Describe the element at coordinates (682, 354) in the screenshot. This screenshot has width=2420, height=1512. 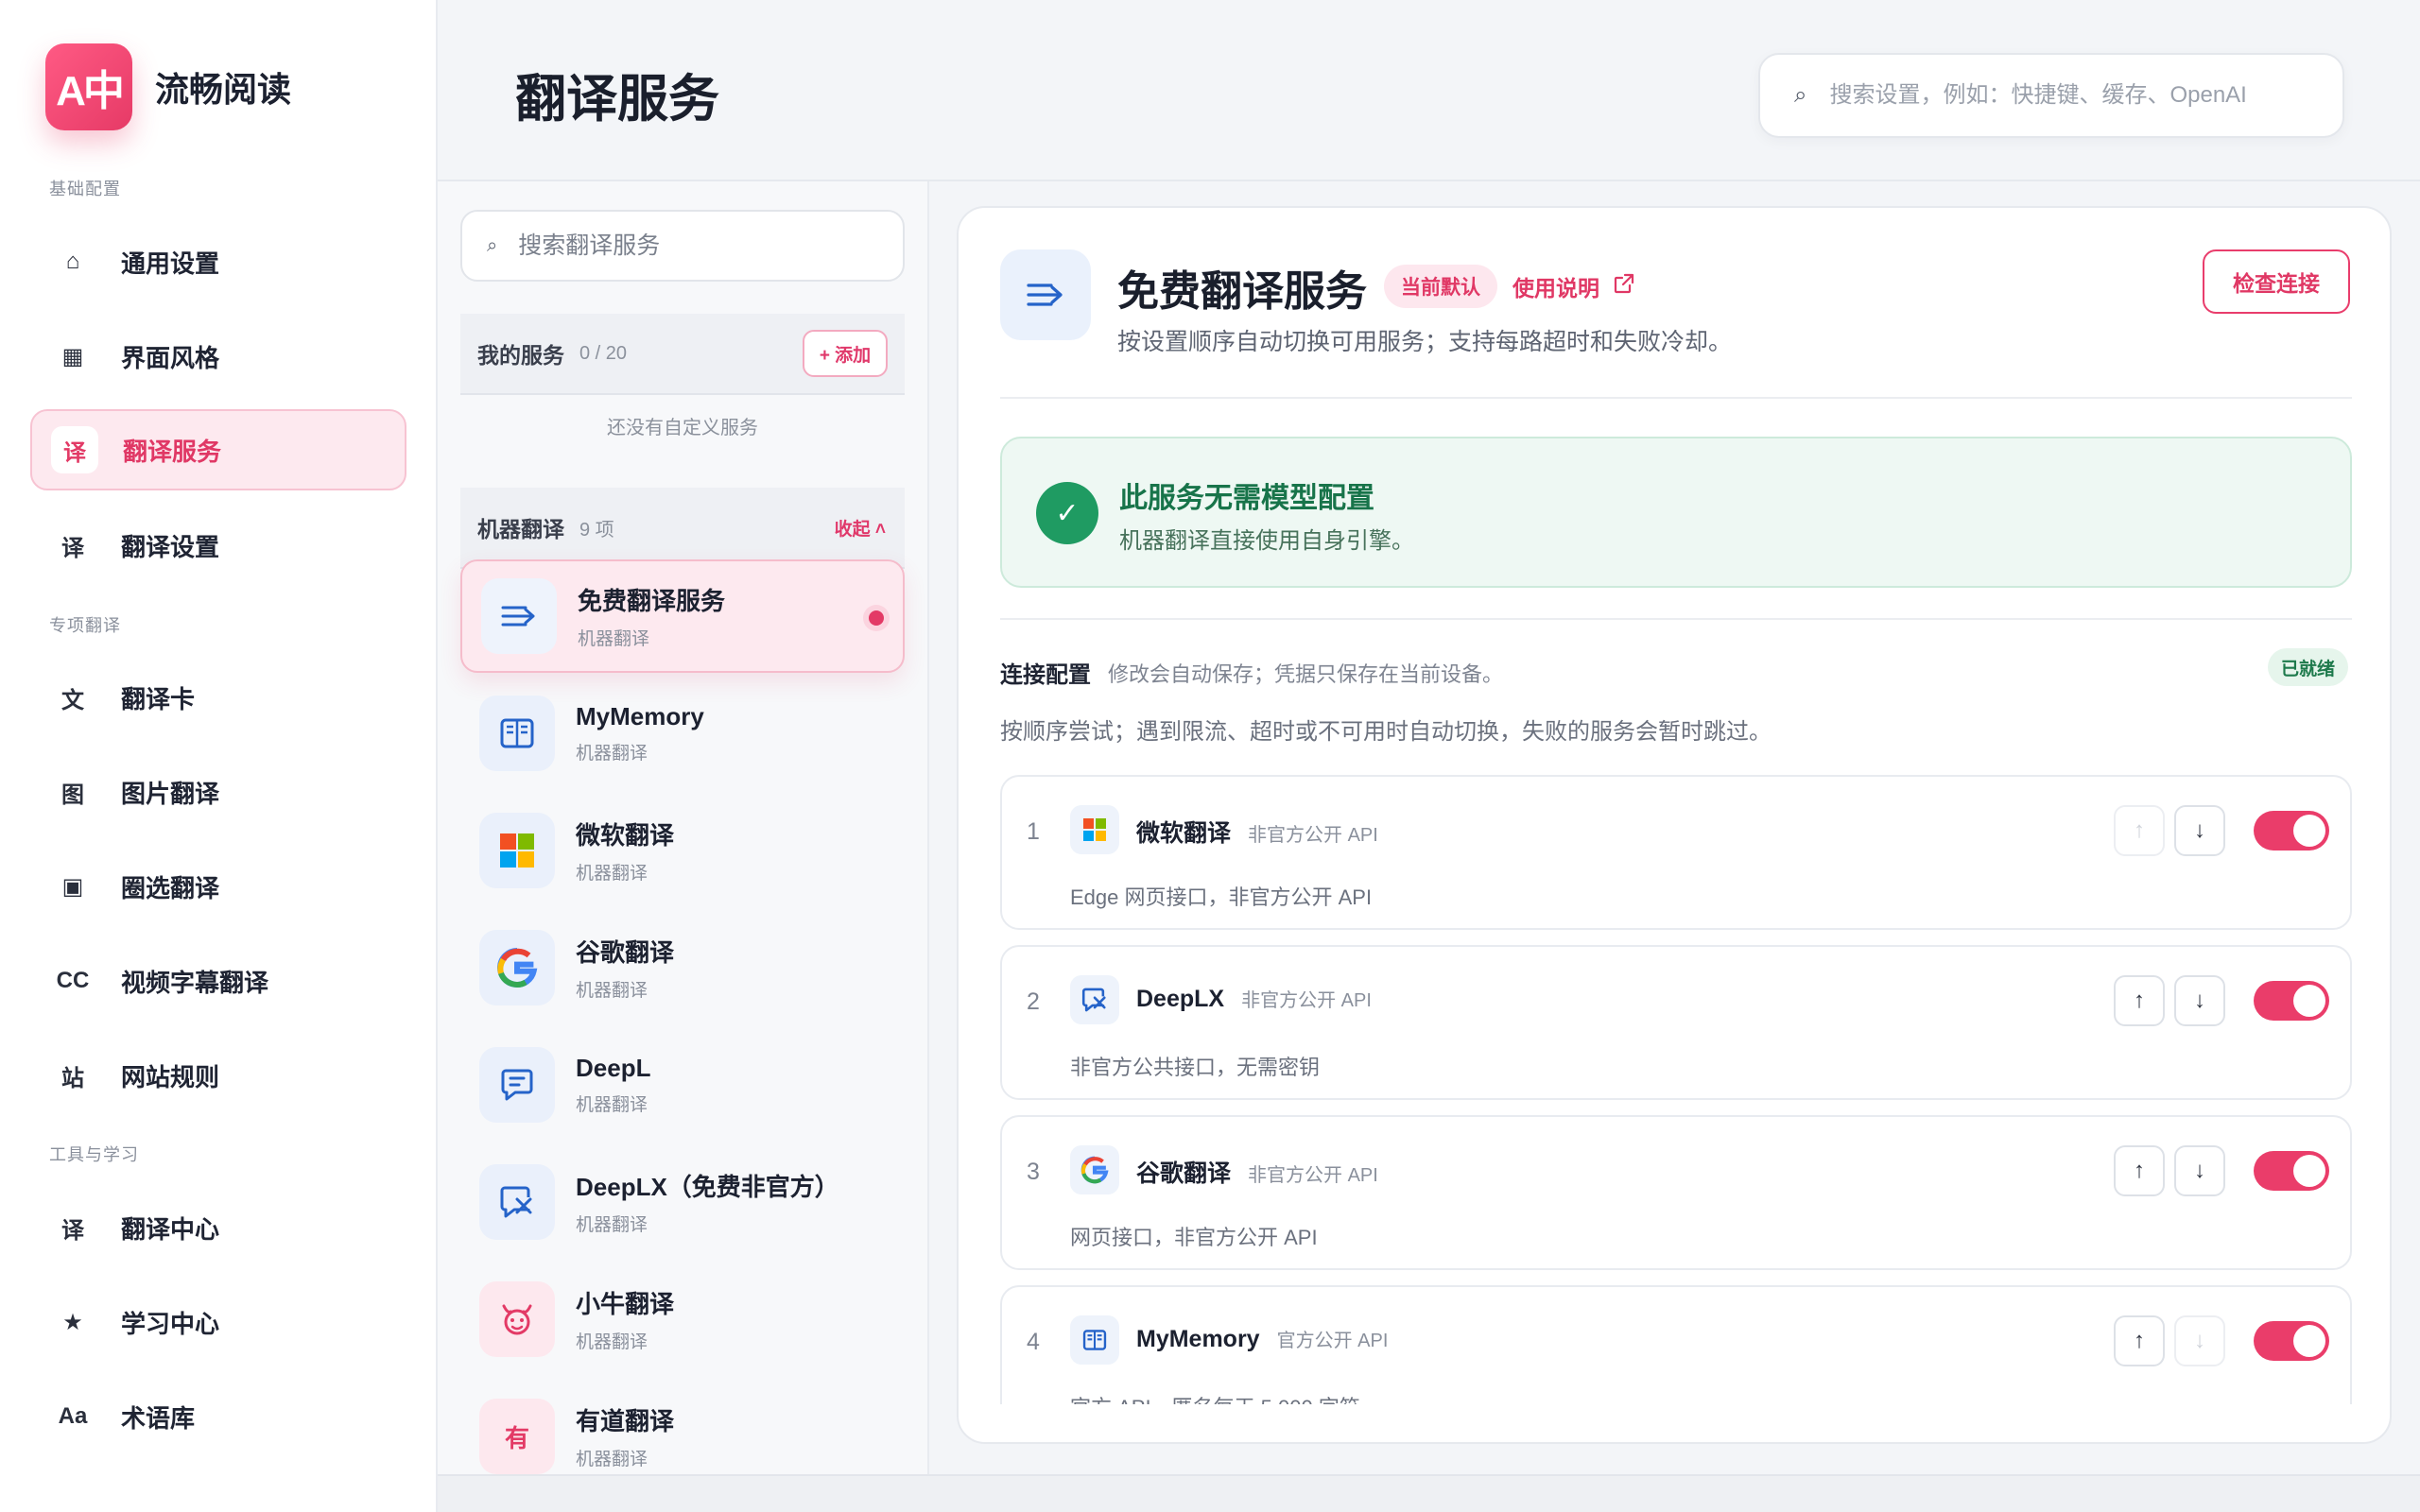
I see `my-services-header: 我的服务 0 / 20 + 添加` at that location.